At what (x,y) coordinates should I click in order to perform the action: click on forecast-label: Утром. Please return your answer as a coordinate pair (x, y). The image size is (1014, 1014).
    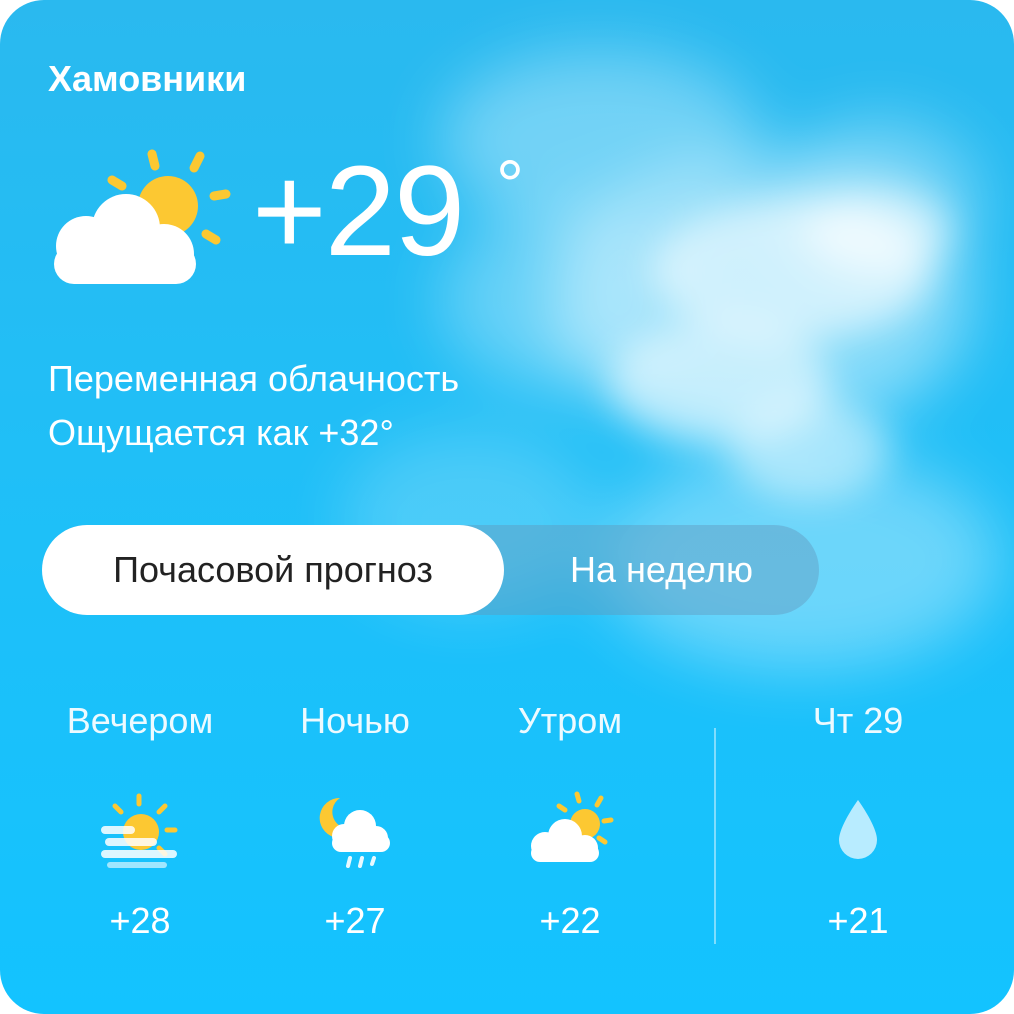
    Looking at the image, I should click on (570, 720).